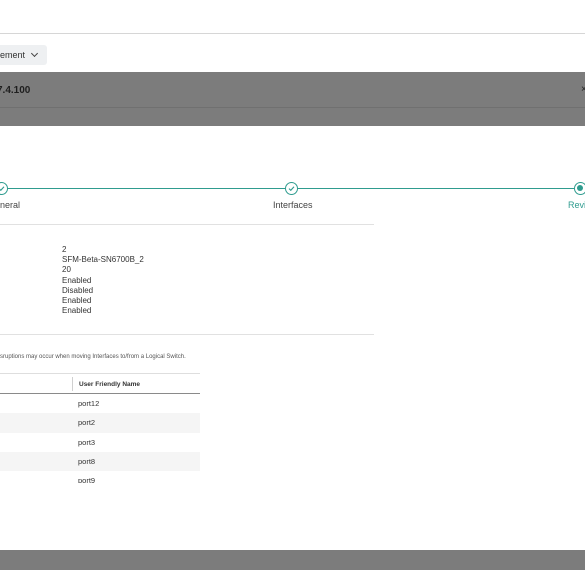 This screenshot has height=570, width=585. Describe the element at coordinates (87, 442) in the screenshot. I see `user-friendly-name-cell: port3` at that location.